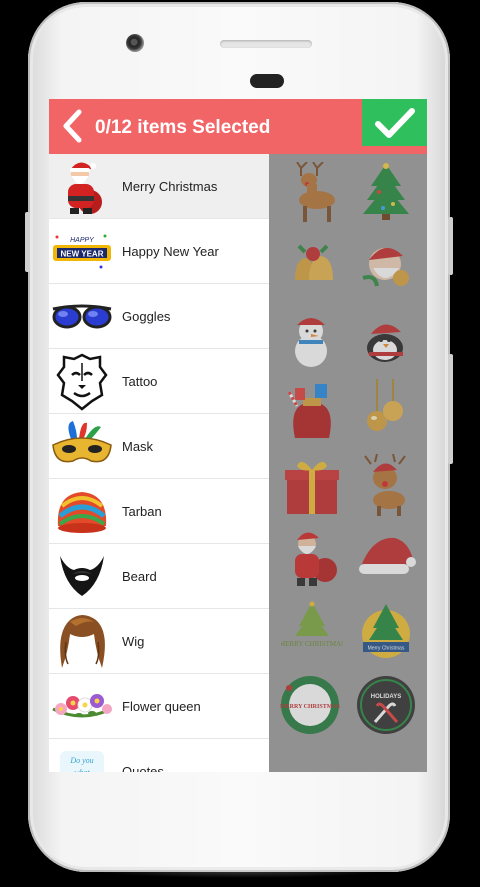 The width and height of the screenshot is (480, 887). Describe the element at coordinates (450, 246) in the screenshot. I see `power-button` at that location.